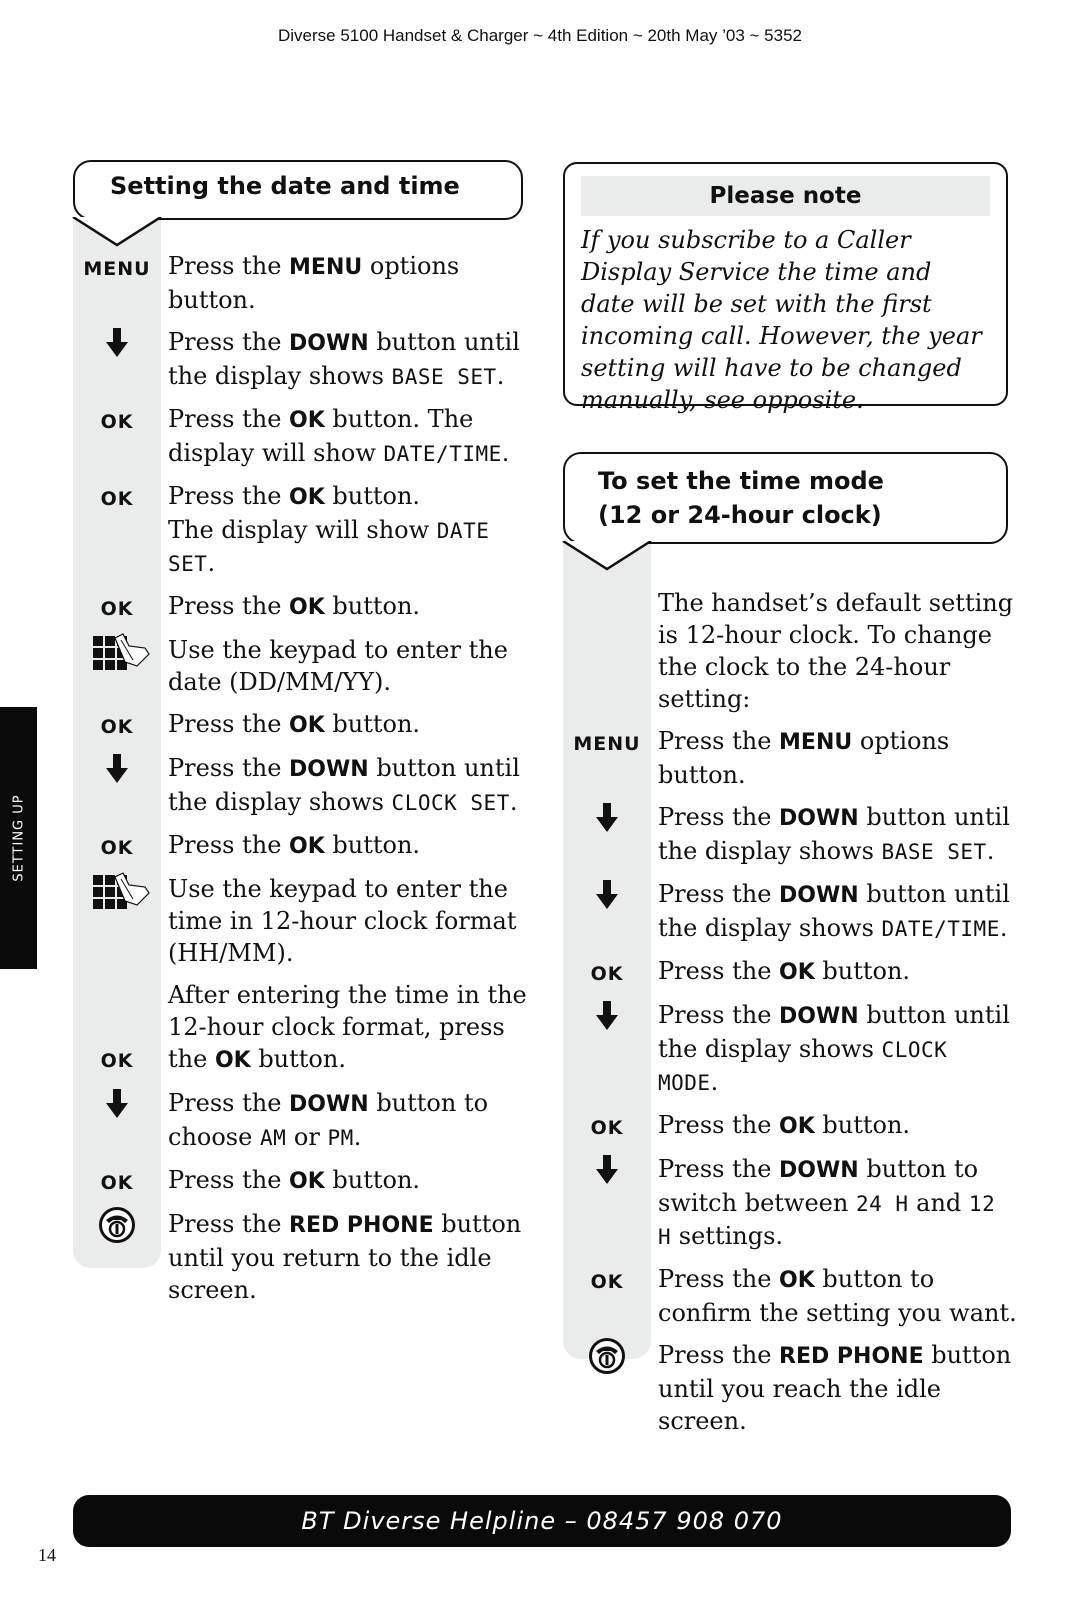  What do you see at coordinates (804, 758) in the screenshot?
I see `right-step-text: Press the MENU options button.` at bounding box center [804, 758].